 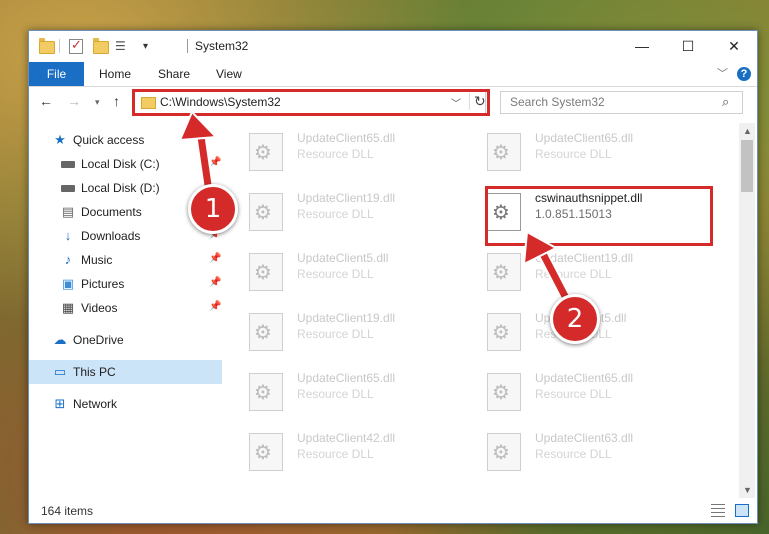 What do you see at coordinates (575, 319) in the screenshot?
I see `step-2-badge: 2` at bounding box center [575, 319].